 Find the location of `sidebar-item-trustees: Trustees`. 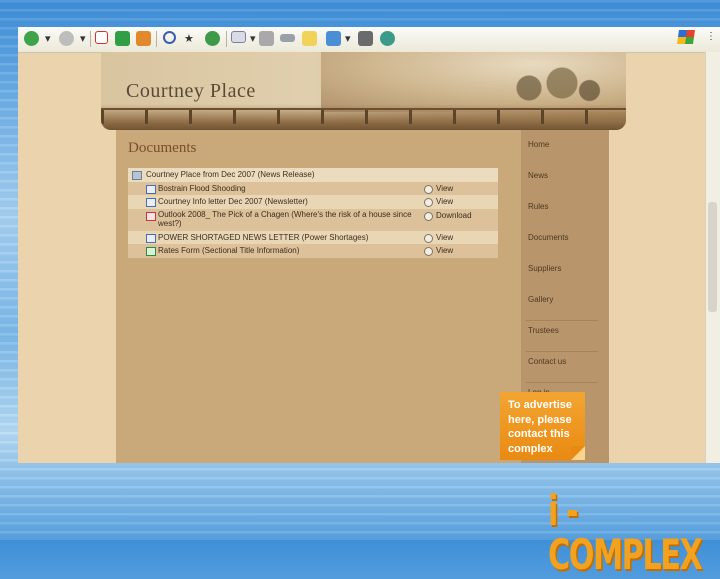

sidebar-item-trustees: Trustees is located at coordinates (543, 330).